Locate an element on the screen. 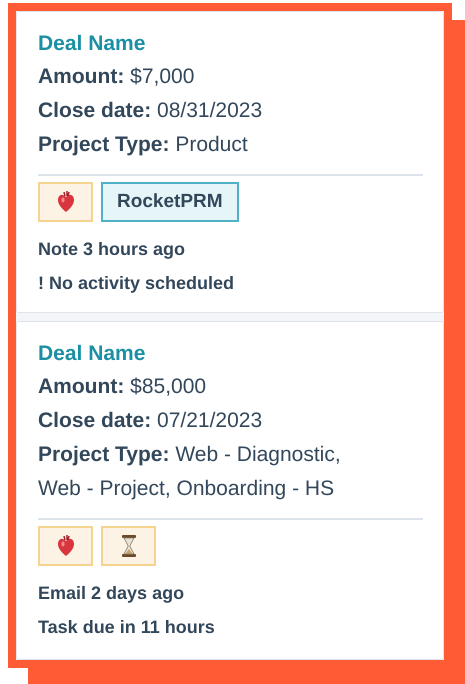 Image resolution: width=465 pixels, height=684 pixels. activity-text: Task due in 11 hours is located at coordinates (127, 627).